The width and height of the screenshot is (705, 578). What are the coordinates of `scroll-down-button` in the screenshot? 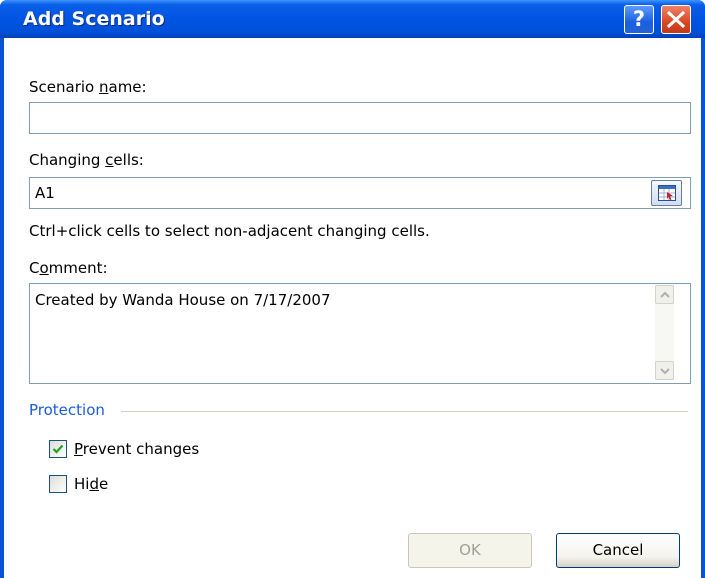 It's located at (664, 370).